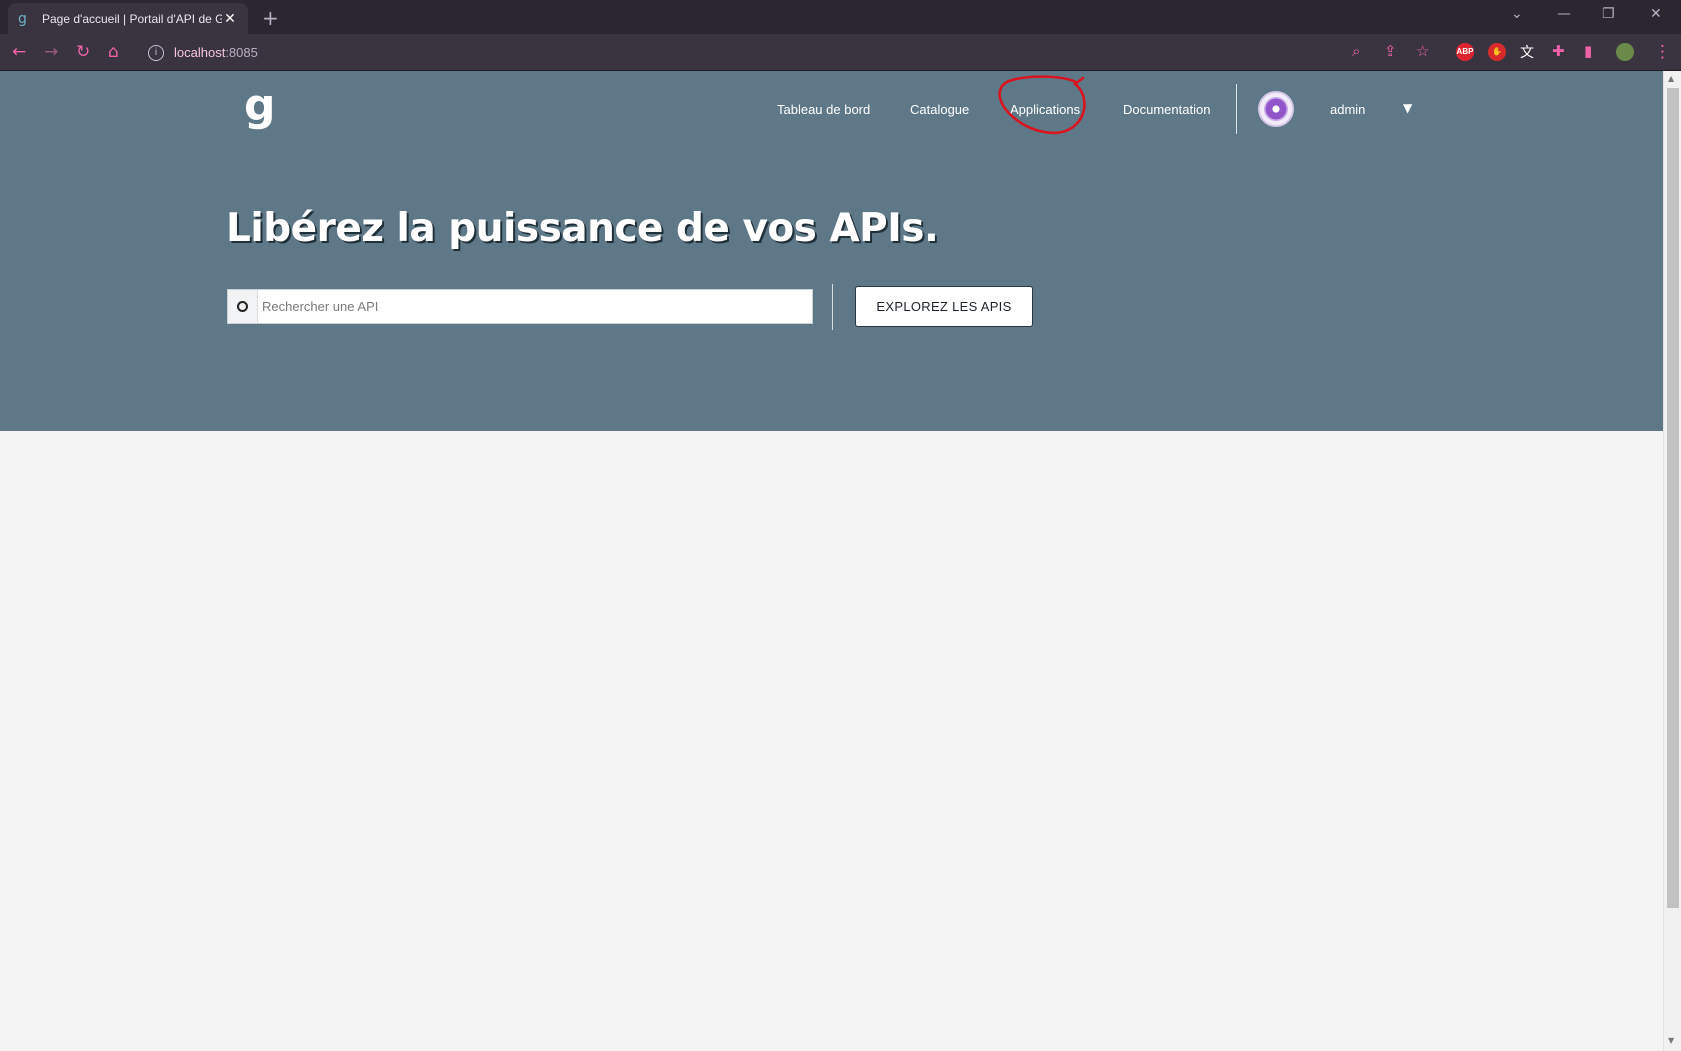 Image resolution: width=1681 pixels, height=1051 pixels. What do you see at coordinates (832, 307) in the screenshot?
I see `search-divider` at bounding box center [832, 307].